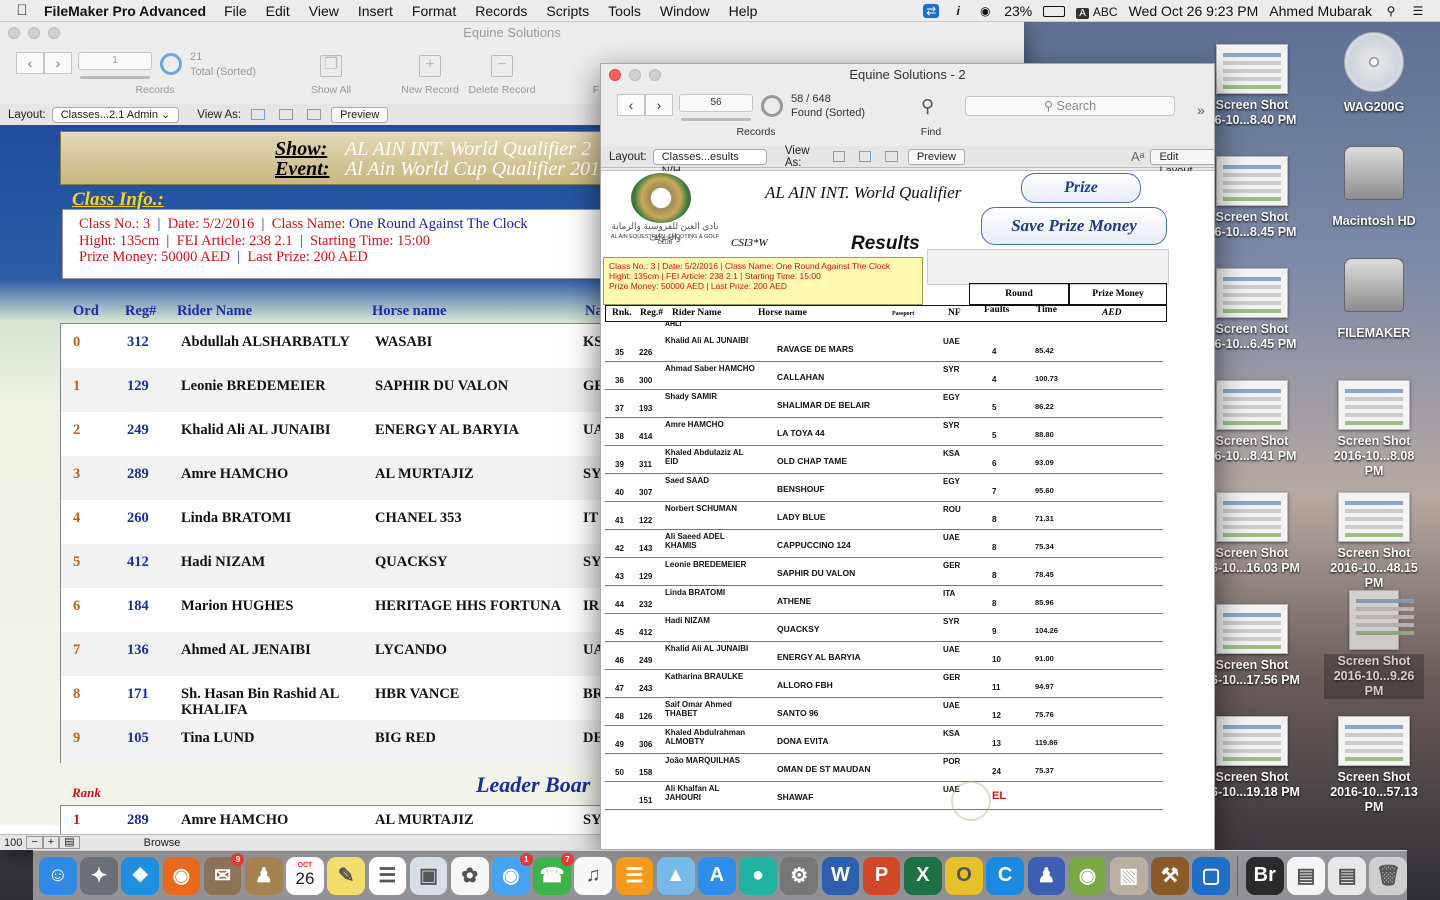 The image size is (1440, 900). Describe the element at coordinates (341, 390) in the screenshot. I see `start-list-row: 1 129 Leonie BREDEMEIER SAPHIR DU VALON GE` at that location.